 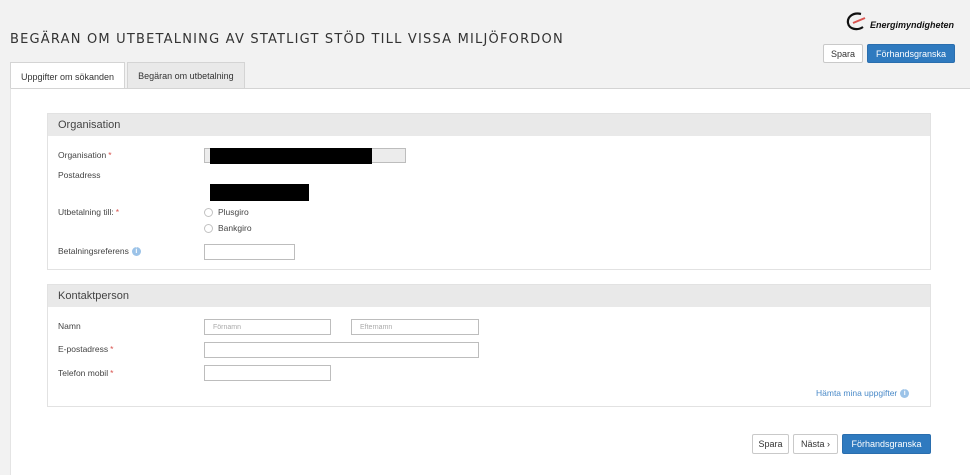 What do you see at coordinates (770, 444) in the screenshot?
I see `save-button-bottom: Spara` at bounding box center [770, 444].